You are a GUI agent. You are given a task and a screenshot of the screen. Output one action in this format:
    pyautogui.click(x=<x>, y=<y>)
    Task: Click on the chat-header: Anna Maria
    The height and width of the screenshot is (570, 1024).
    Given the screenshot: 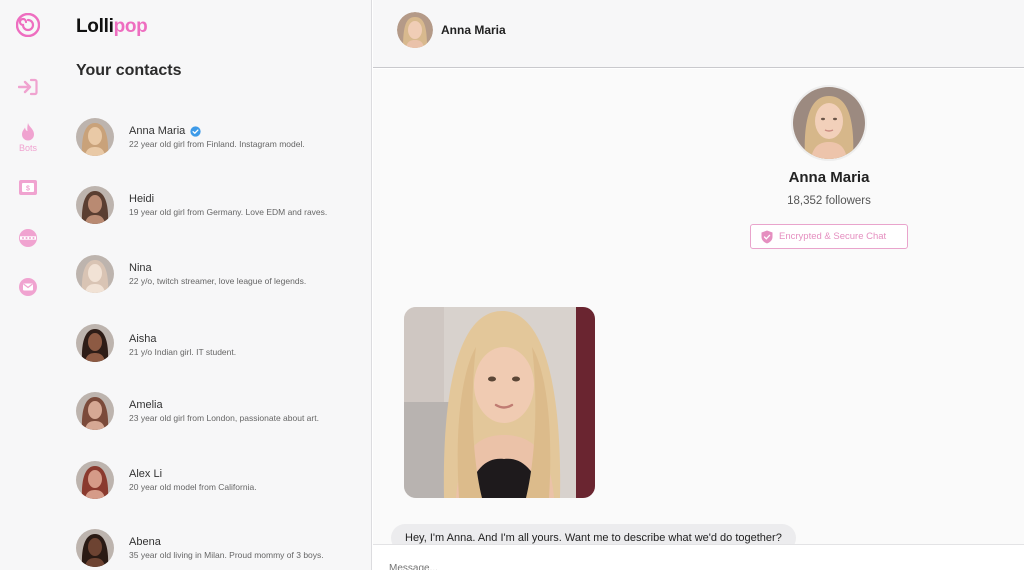 What is the action you would take?
    pyautogui.click(x=698, y=34)
    